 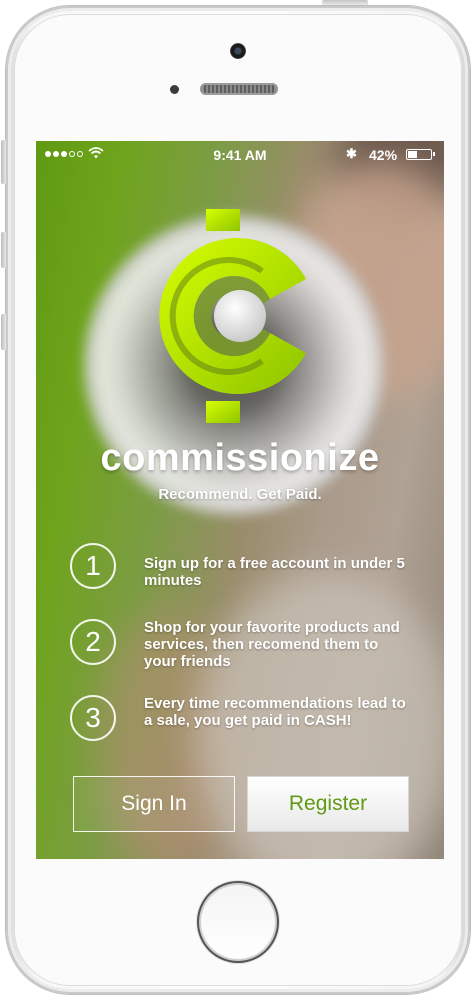 I want to click on step-number-badge: 2, so click(x=93, y=642).